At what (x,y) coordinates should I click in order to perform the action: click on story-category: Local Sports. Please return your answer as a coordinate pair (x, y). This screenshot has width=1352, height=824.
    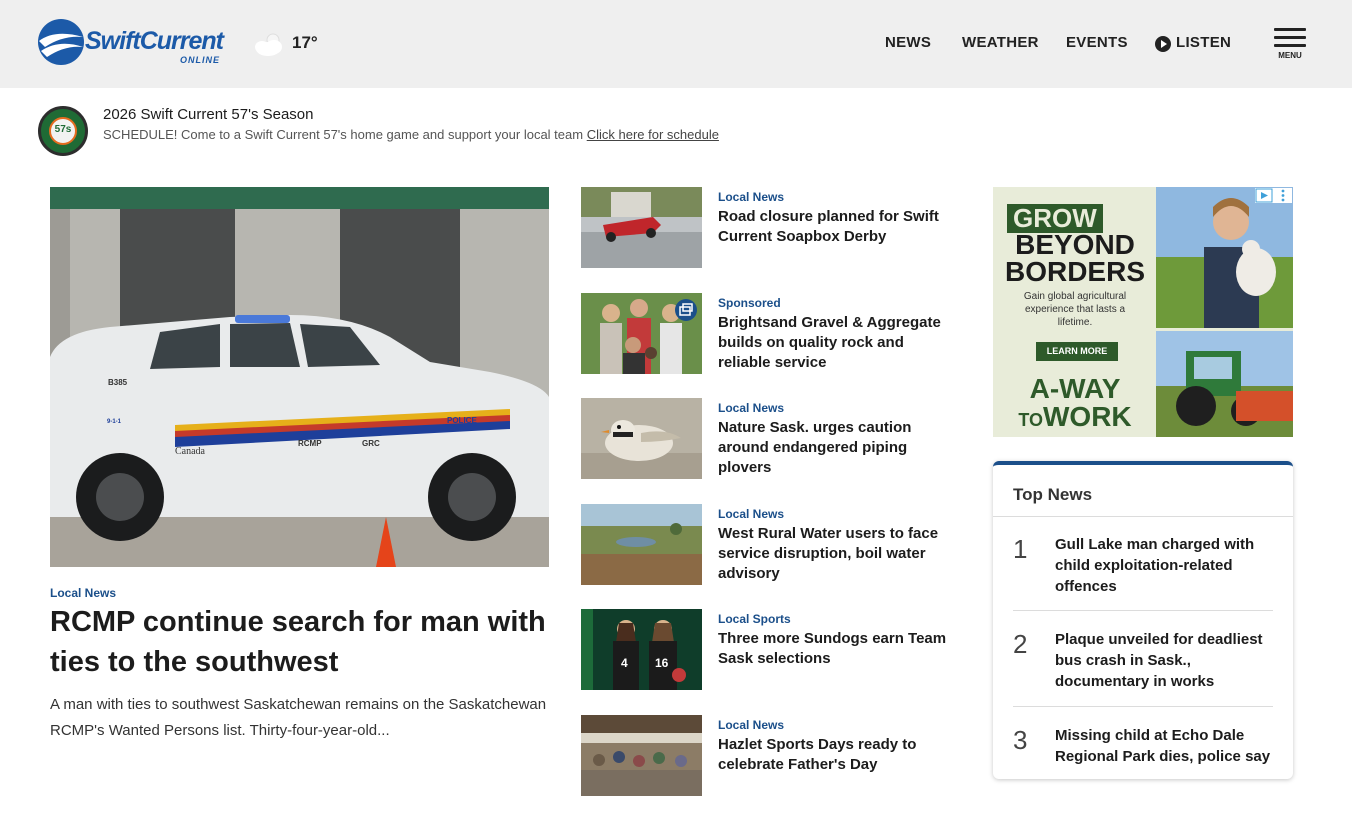
    Looking at the image, I should click on (754, 619).